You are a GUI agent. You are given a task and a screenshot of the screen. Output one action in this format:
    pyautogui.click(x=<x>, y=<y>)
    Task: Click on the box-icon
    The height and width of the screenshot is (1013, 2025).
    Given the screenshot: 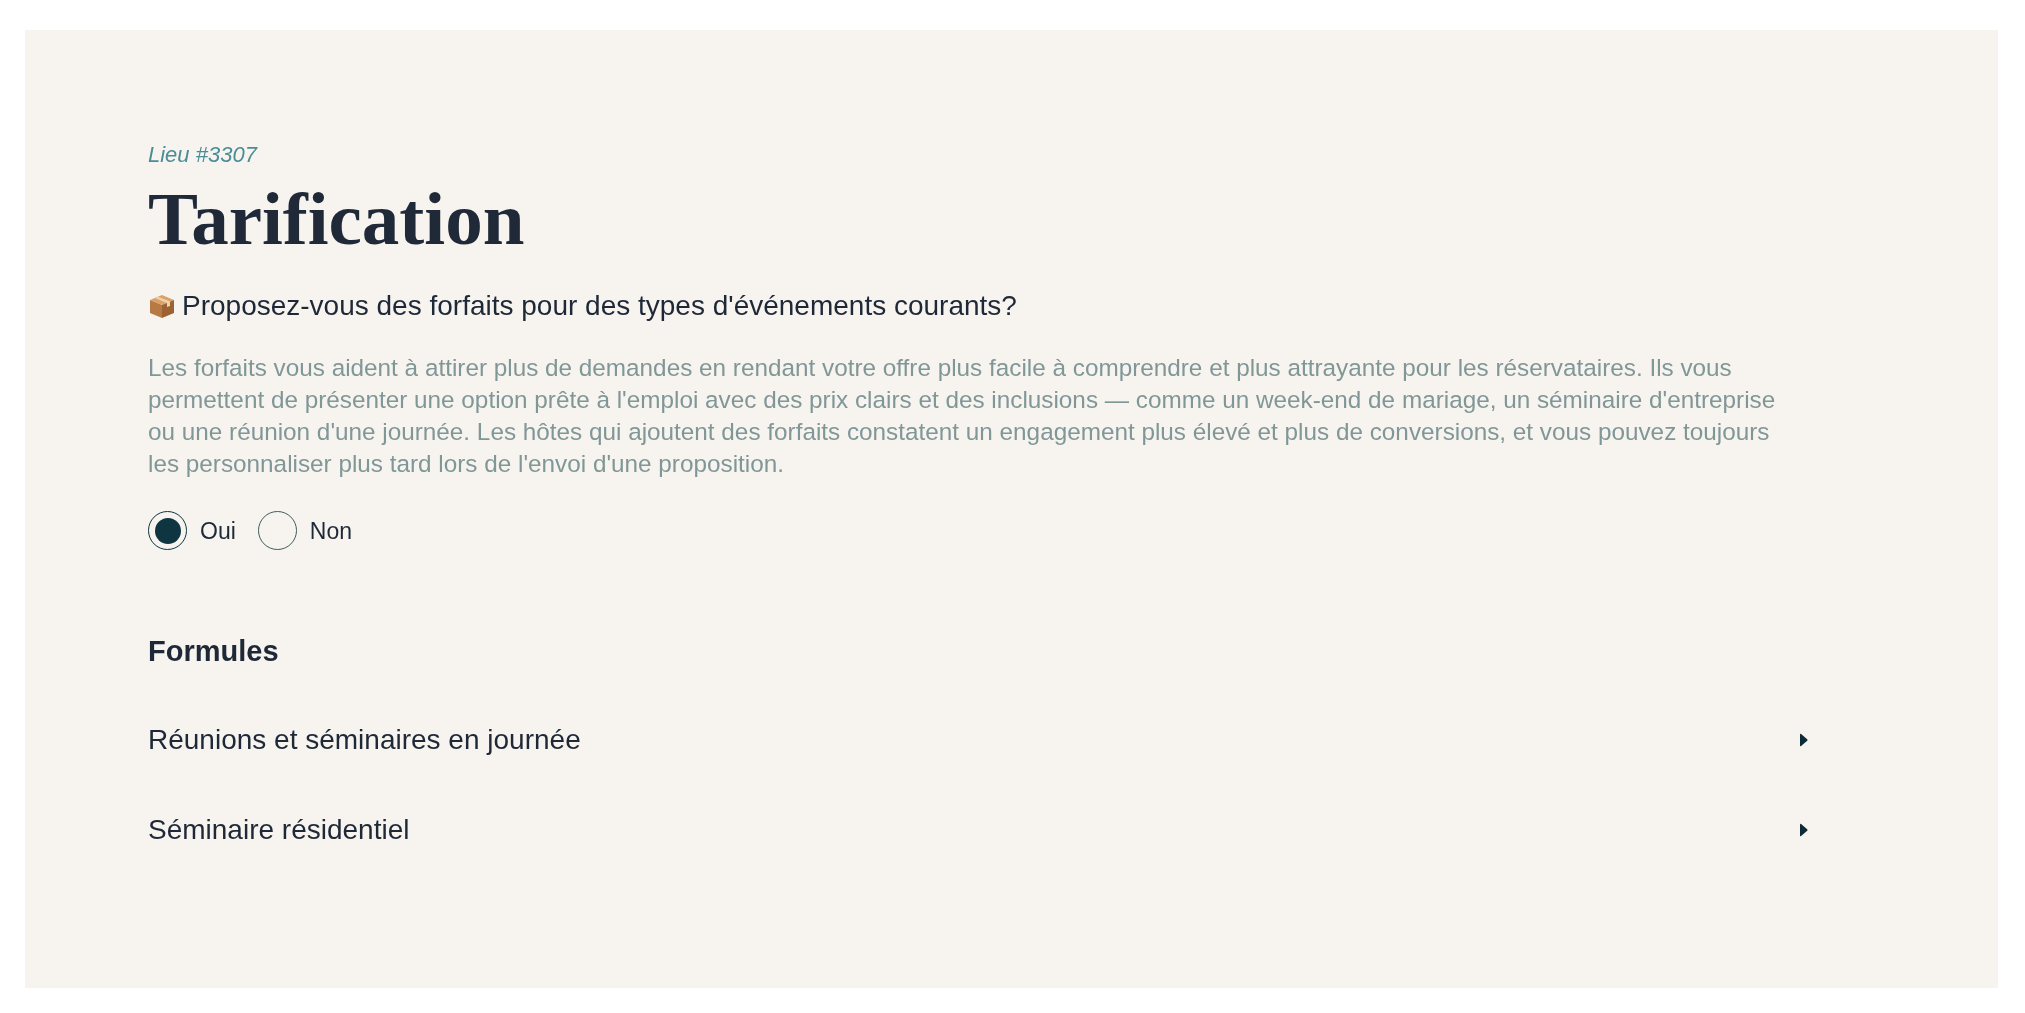 What is the action you would take?
    pyautogui.click(x=162, y=306)
    